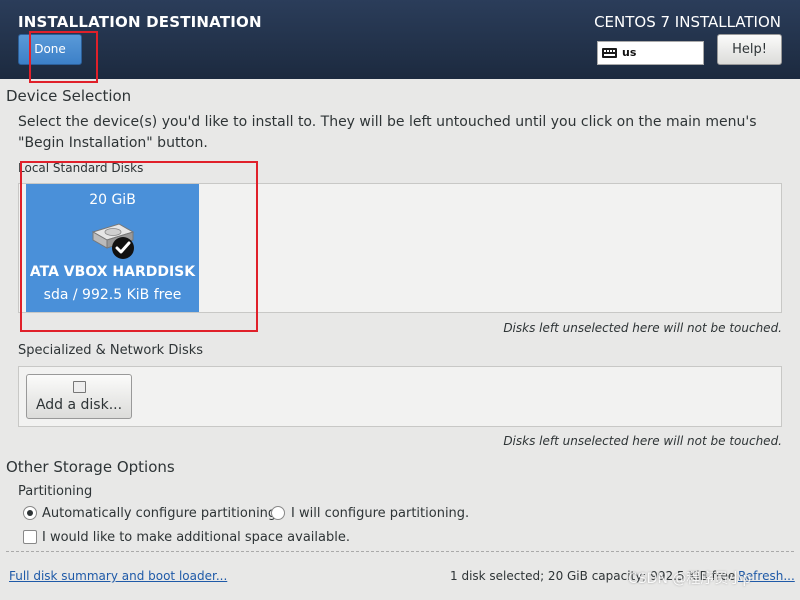  I want to click on keyboard-icon, so click(609, 53).